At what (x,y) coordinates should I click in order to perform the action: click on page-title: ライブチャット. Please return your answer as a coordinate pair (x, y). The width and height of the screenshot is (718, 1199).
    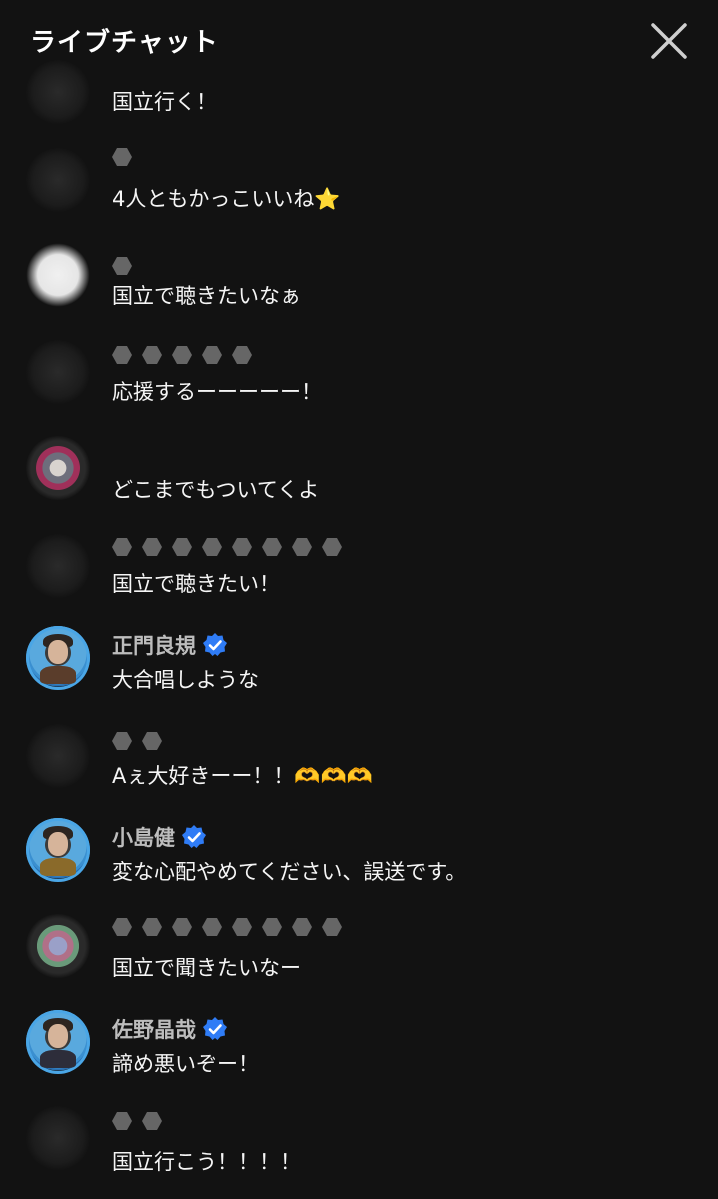
    Looking at the image, I should click on (124, 43).